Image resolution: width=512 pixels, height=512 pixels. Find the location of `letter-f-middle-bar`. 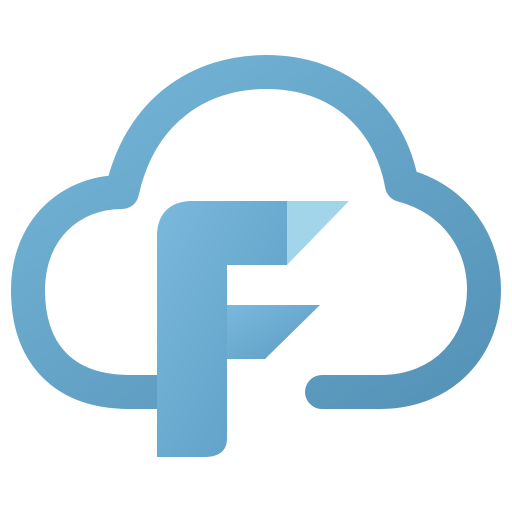

letter-f-middle-bar is located at coordinates (273, 332).